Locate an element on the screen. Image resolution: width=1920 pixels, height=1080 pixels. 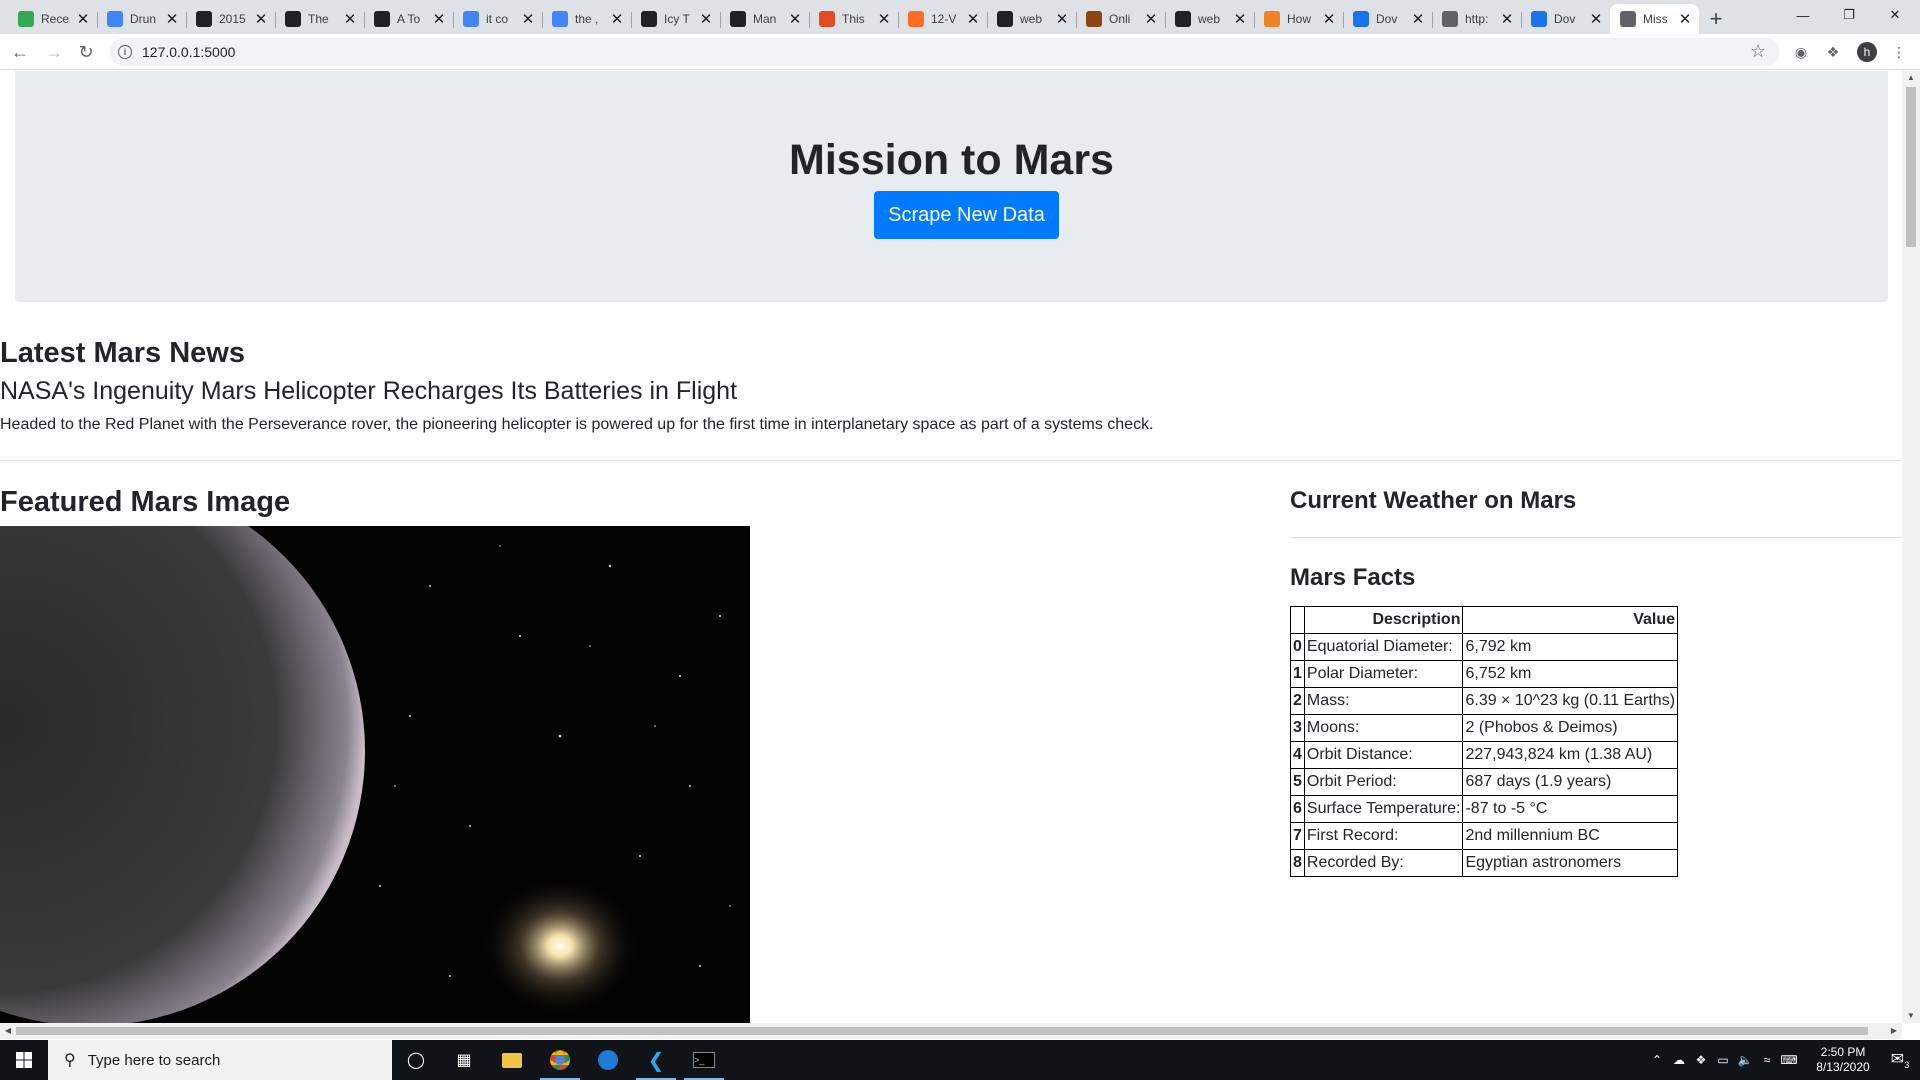
fact-value: 687 days (1.9 years) is located at coordinates (1570, 782).